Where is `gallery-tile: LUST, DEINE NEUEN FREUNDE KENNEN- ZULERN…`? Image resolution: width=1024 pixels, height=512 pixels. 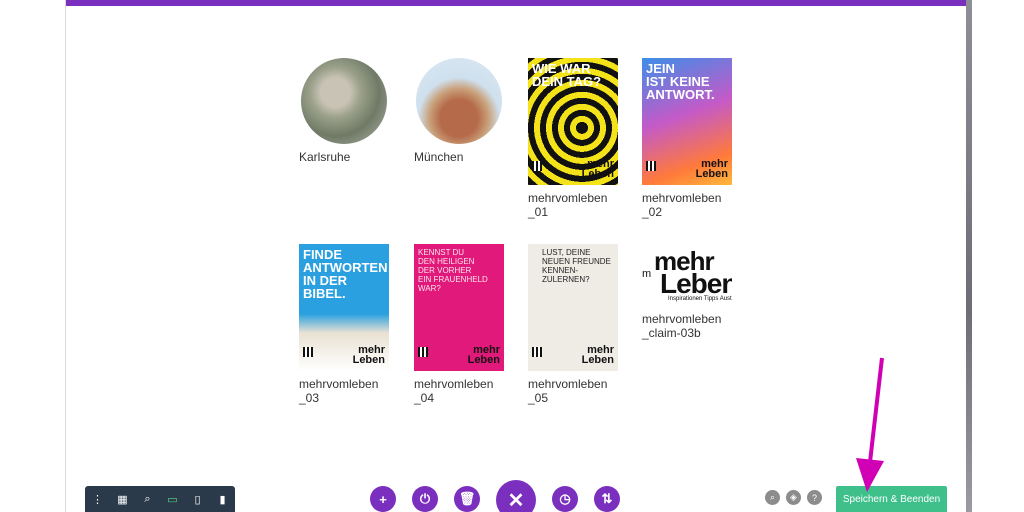
gallery-tile: LUST, DEINE NEUEN FREUNDE KENNEN- ZULERN… is located at coordinates (578, 324).